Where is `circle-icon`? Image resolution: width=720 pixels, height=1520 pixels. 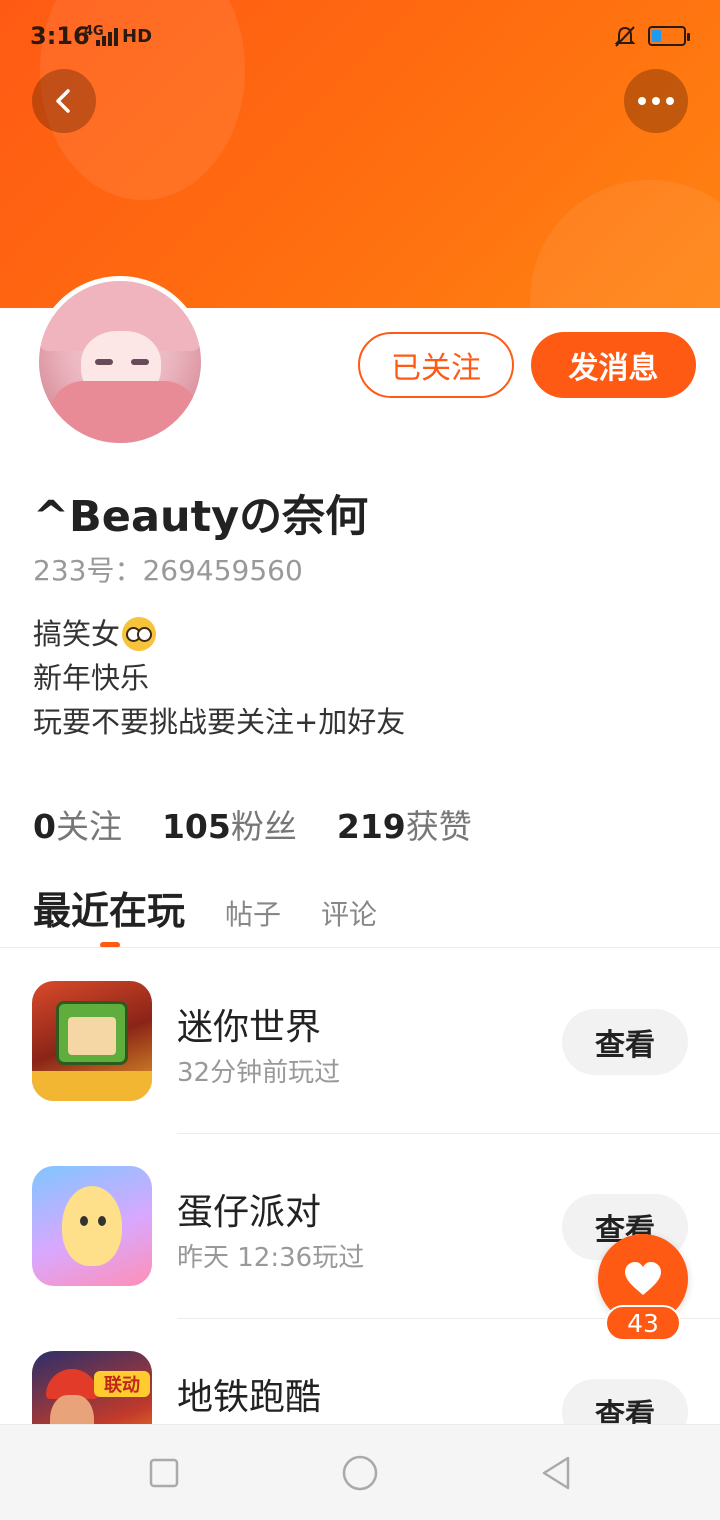
circle-icon is located at coordinates (360, 1473).